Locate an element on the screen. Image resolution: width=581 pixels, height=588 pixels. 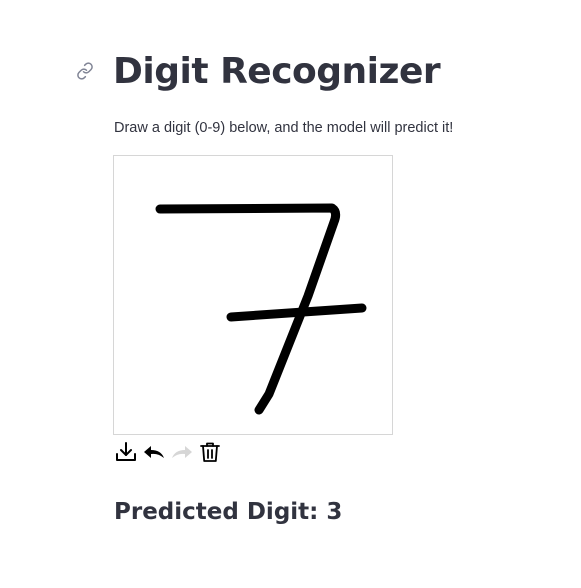
redo-button is located at coordinates (182, 452).